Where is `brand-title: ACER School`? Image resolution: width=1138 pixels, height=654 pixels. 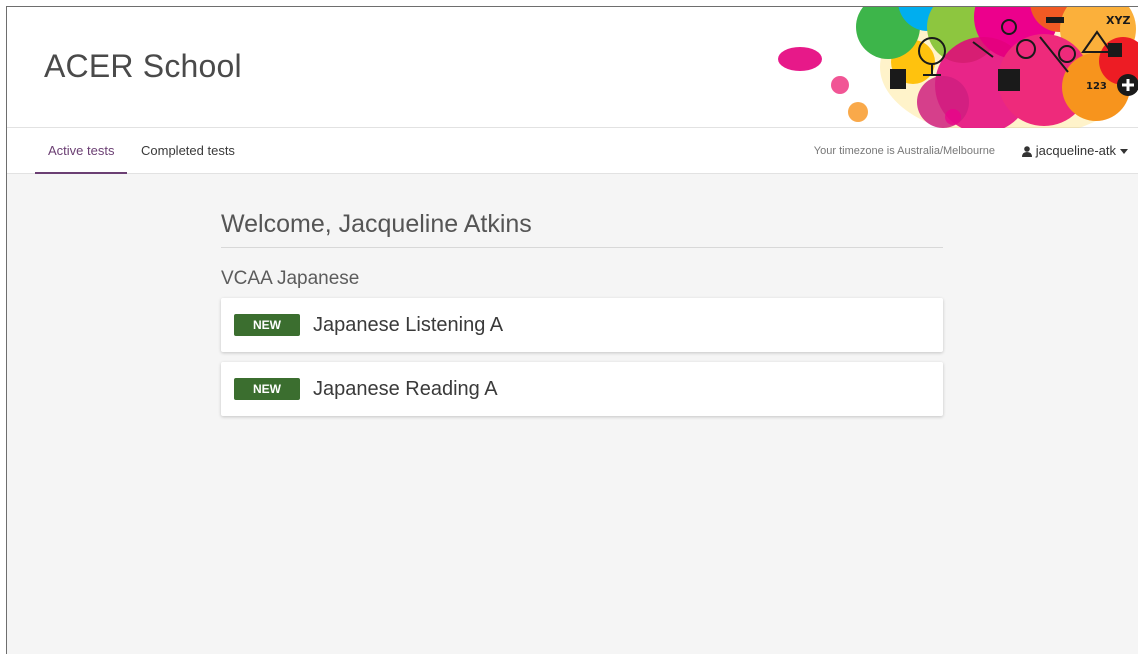
brand-title: ACER School is located at coordinates (143, 66).